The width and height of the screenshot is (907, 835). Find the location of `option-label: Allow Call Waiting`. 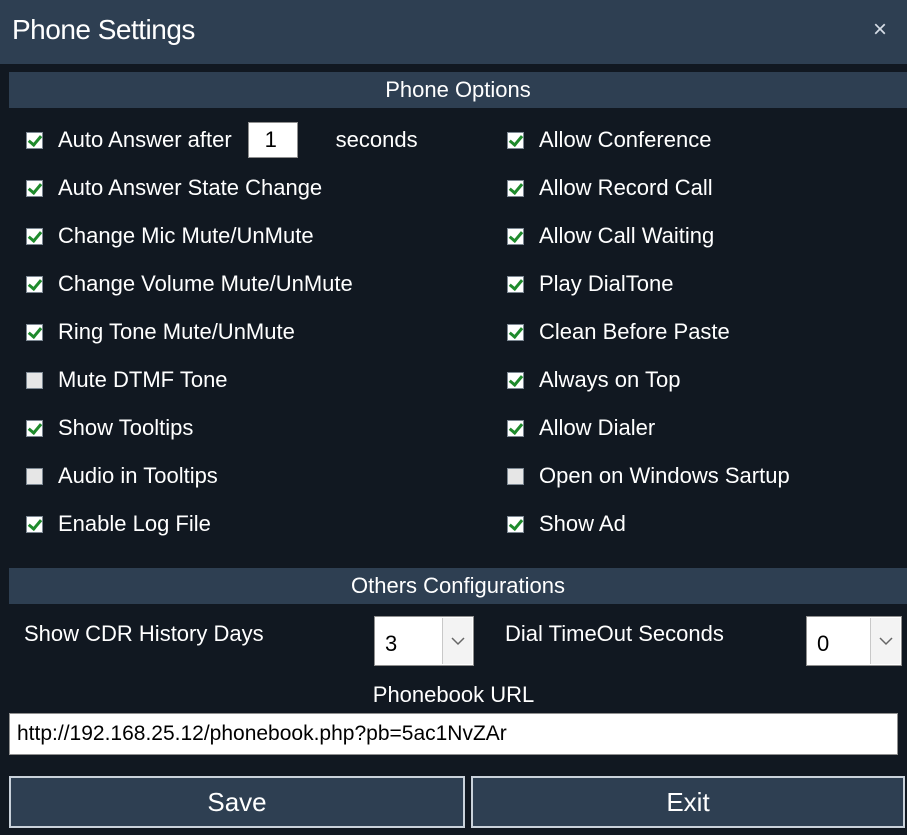

option-label: Allow Call Waiting is located at coordinates (627, 235).